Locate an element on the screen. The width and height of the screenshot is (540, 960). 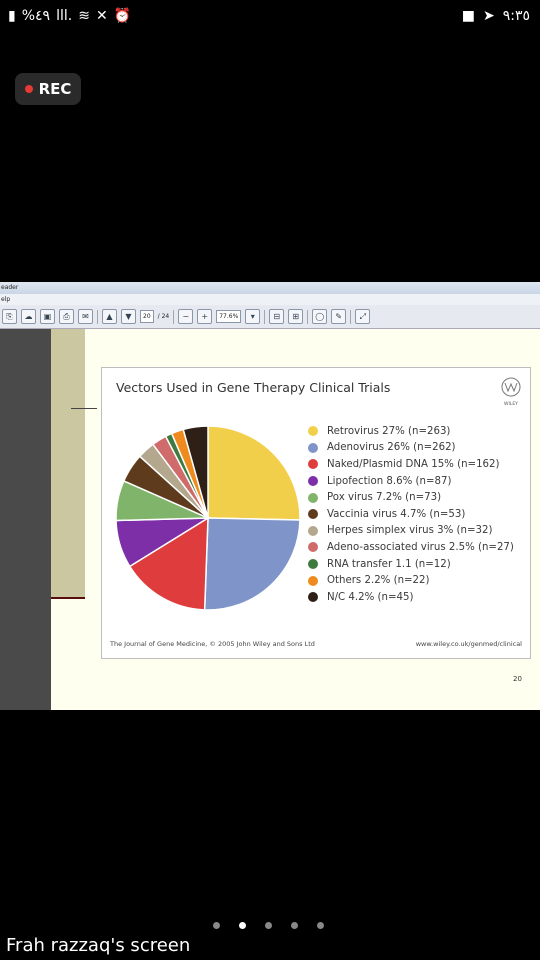
fit-width-icon: ⊞ is located at coordinates (296, 316).